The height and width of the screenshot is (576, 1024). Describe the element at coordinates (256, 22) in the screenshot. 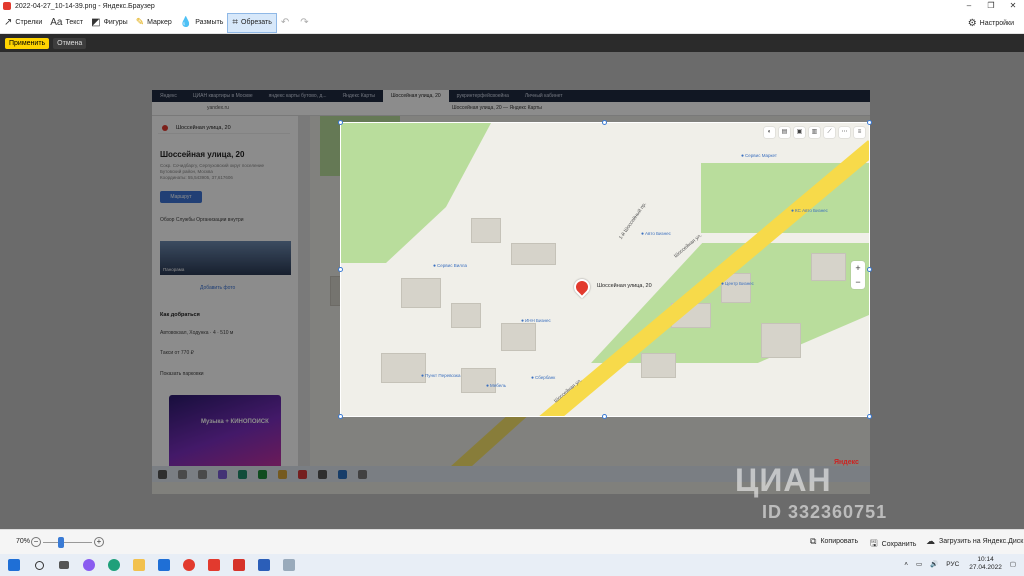

I see `tool-label: Обрезать` at that location.